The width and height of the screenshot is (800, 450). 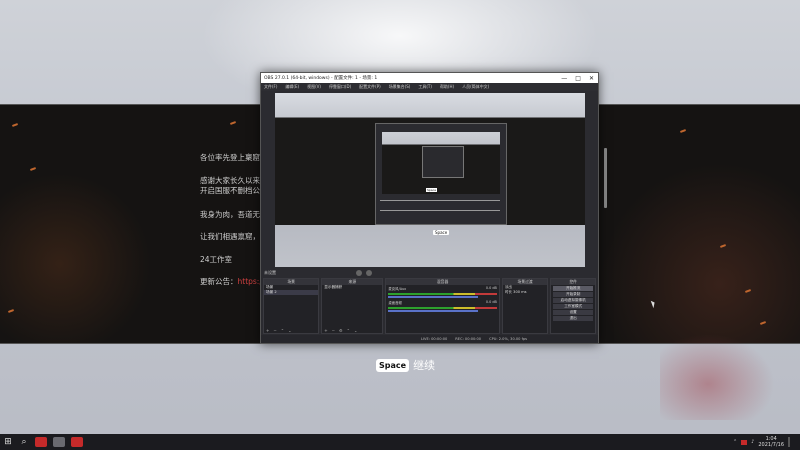 What do you see at coordinates (442, 302) in the screenshot?
I see `mixer-channel: 桌面音频 0.0 dB` at bounding box center [442, 302].